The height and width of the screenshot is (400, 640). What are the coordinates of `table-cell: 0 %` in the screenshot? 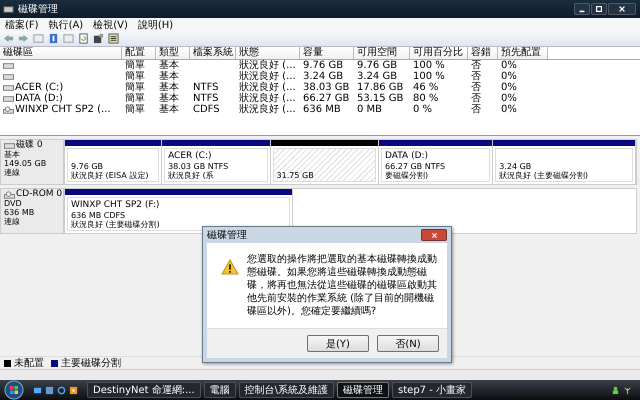 It's located at (422, 109).